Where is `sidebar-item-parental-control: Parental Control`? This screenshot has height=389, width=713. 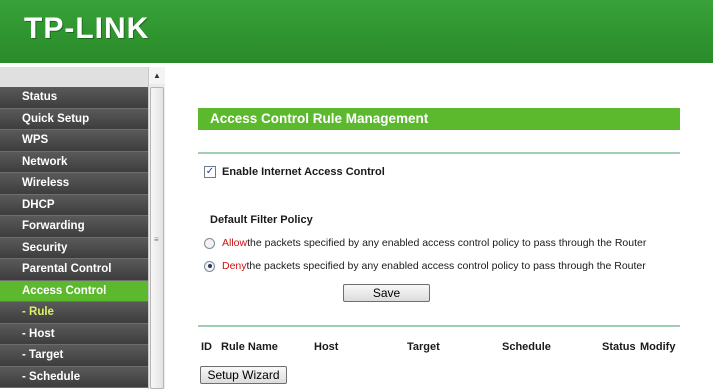
sidebar-item-parental-control: Parental Control is located at coordinates (74, 270).